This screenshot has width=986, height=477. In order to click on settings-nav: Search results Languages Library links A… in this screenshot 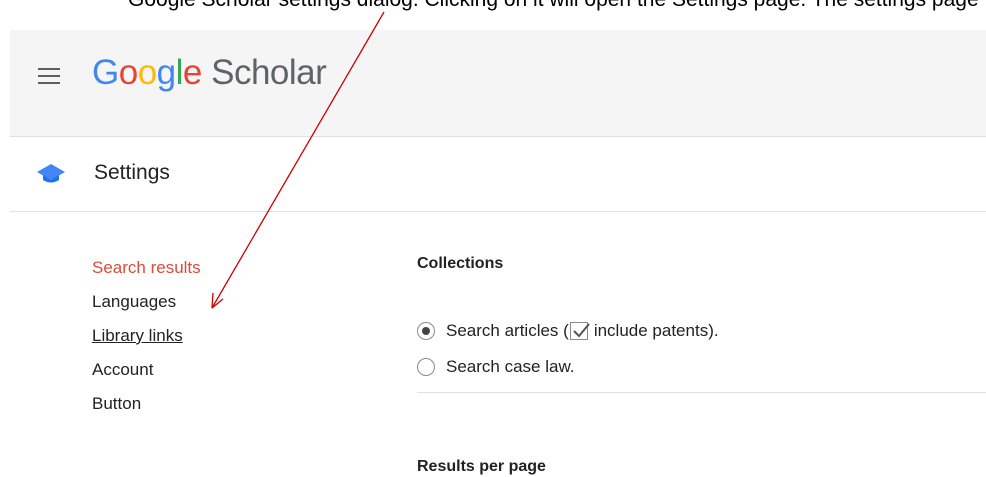, I will do `click(146, 336)`.